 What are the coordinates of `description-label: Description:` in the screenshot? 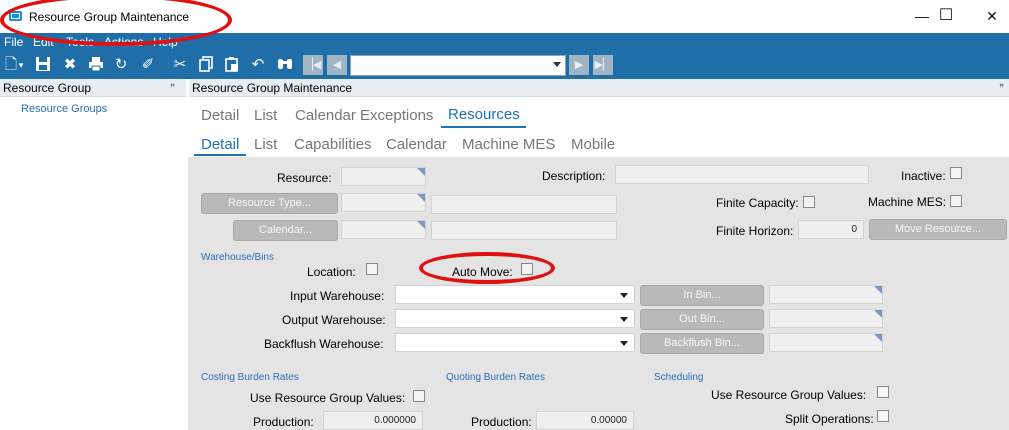 It's located at (574, 176).